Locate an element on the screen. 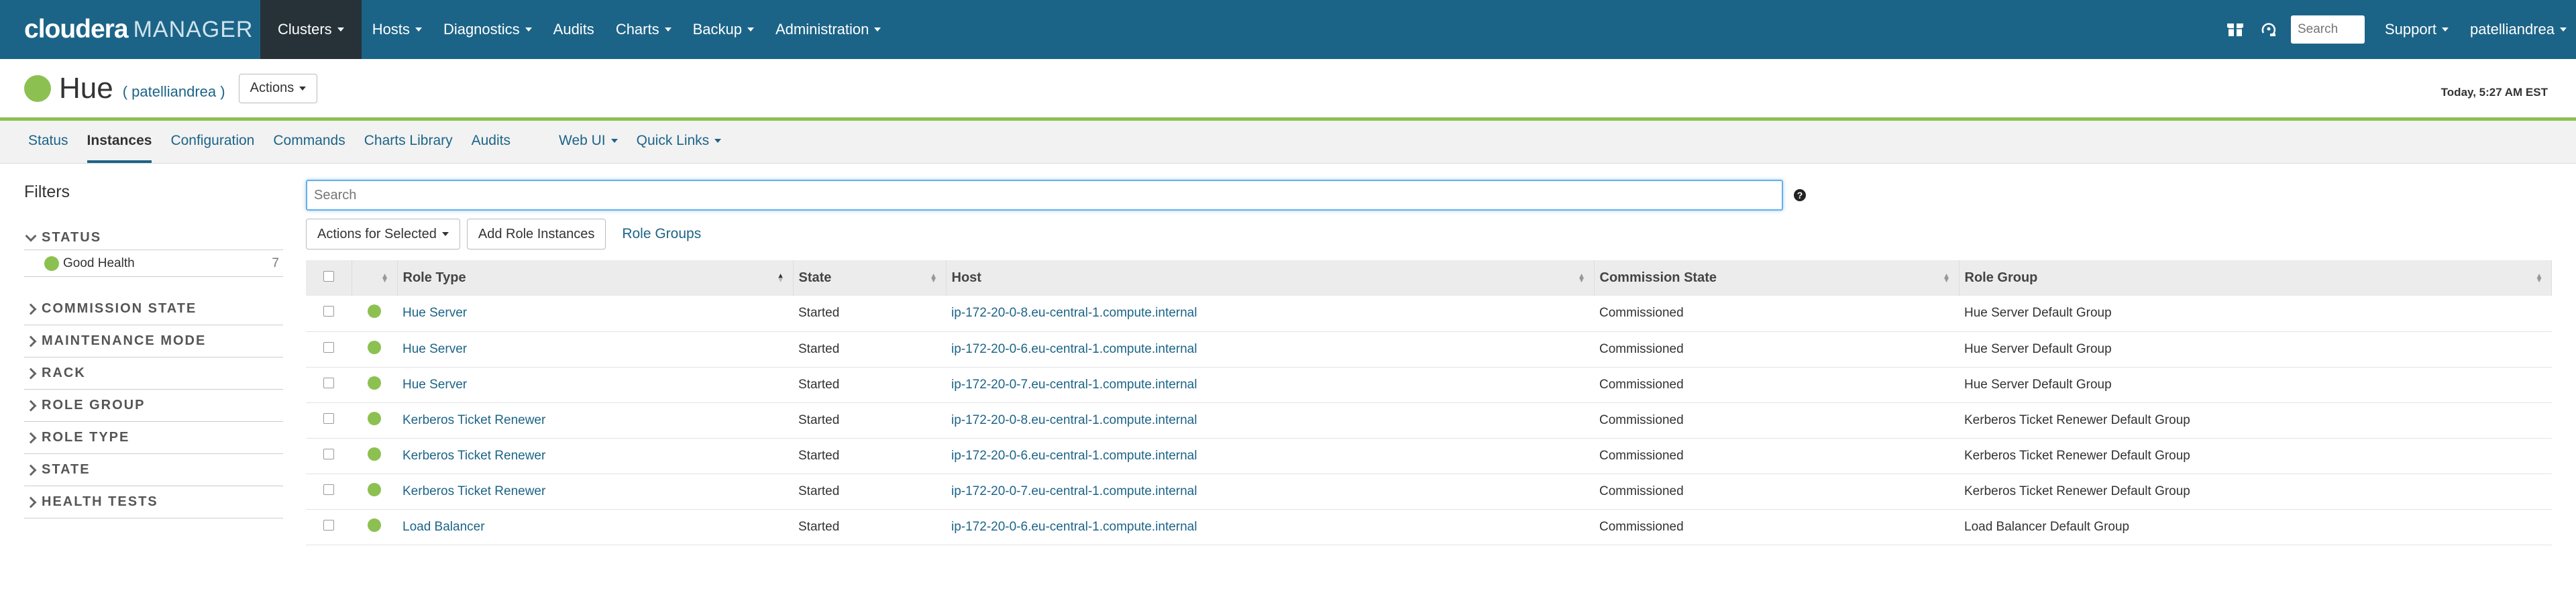 This screenshot has height=609, width=2576. nav-right: Support patelliandrea is located at coordinates (2397, 30).